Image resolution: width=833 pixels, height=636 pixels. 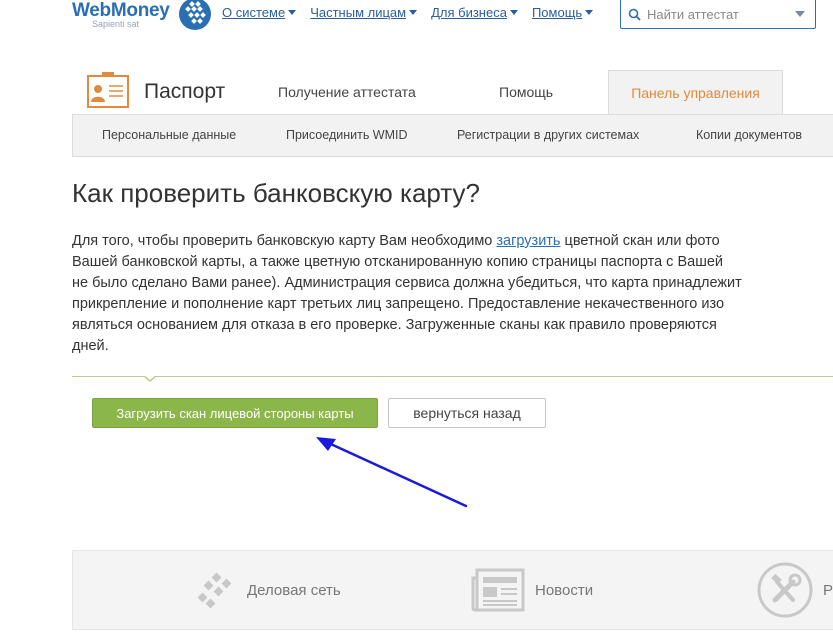 I want to click on tab-get-attestat: Получение аттестата, so click(x=347, y=92).